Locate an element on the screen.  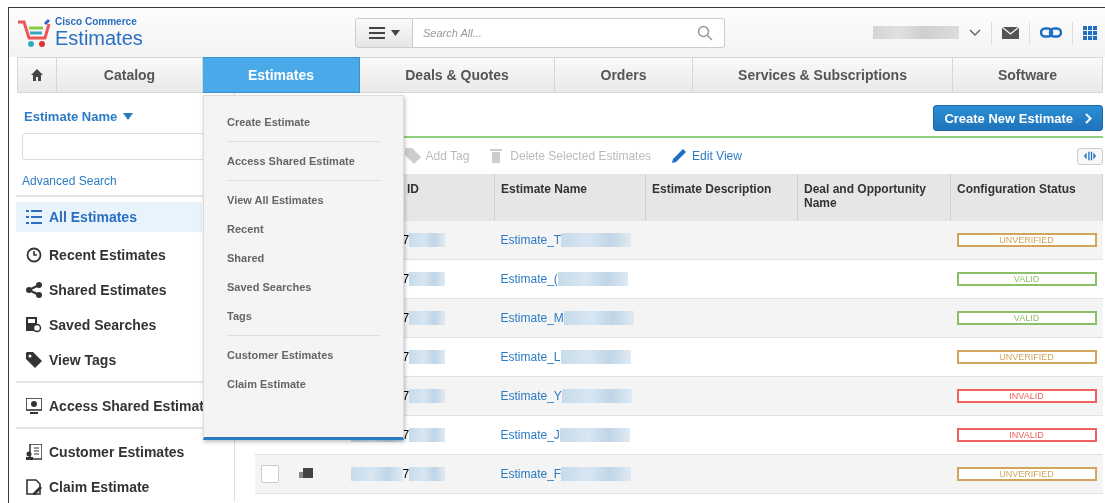
sidebar-item: All Estimates is located at coordinates (109, 217).